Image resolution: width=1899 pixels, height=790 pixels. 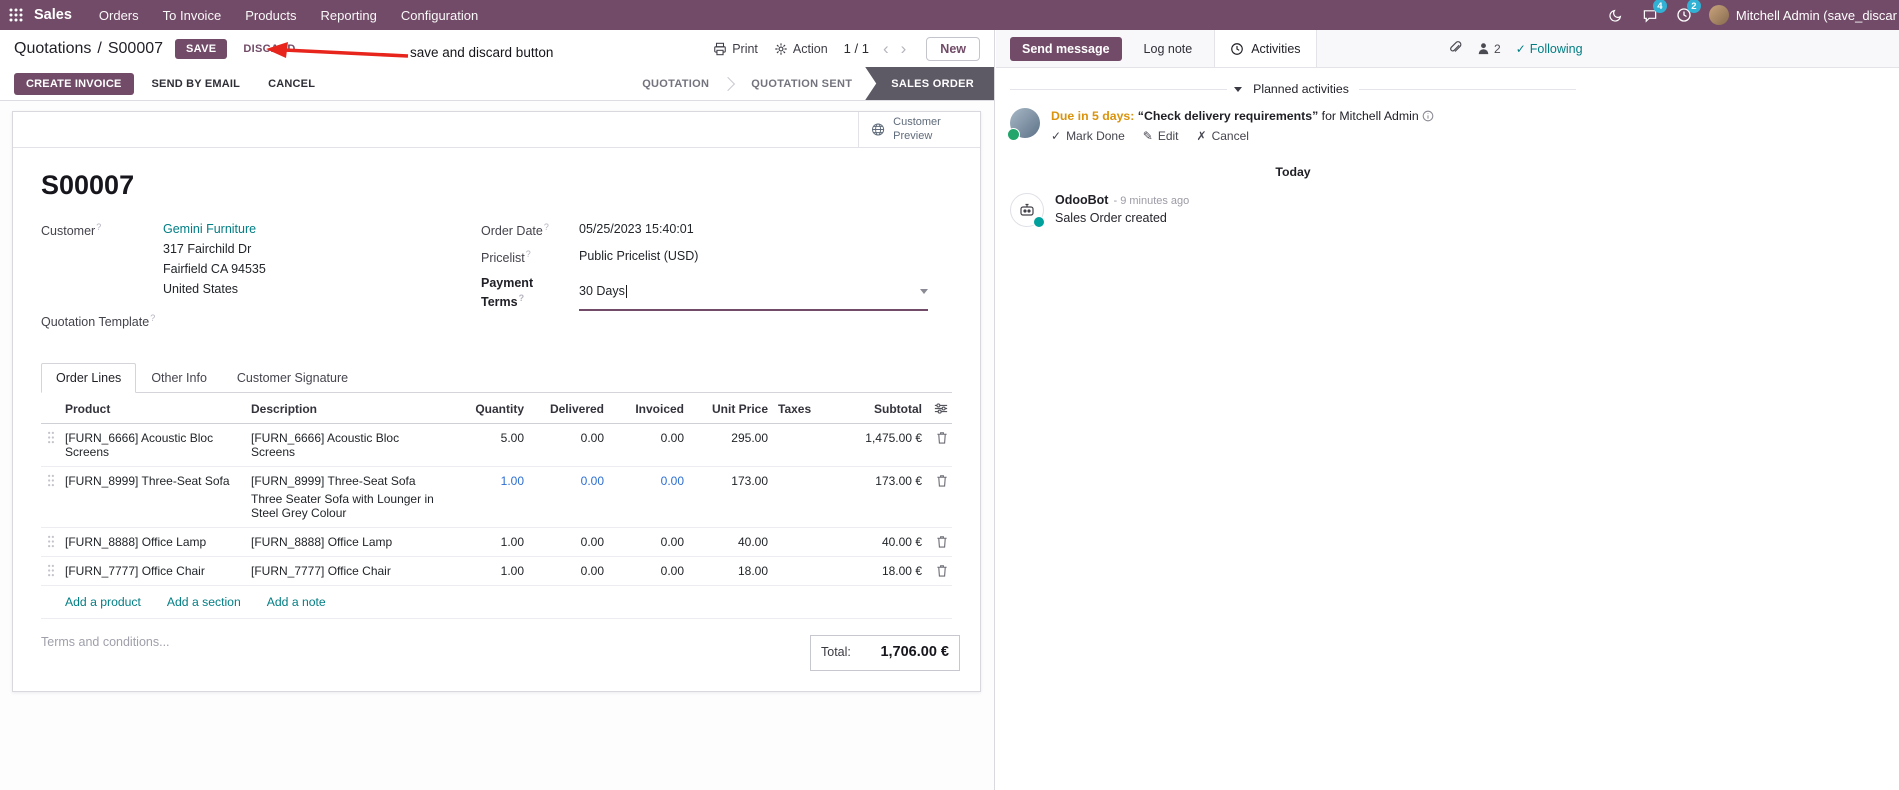 I want to click on followers-button: 2, so click(x=1489, y=49).